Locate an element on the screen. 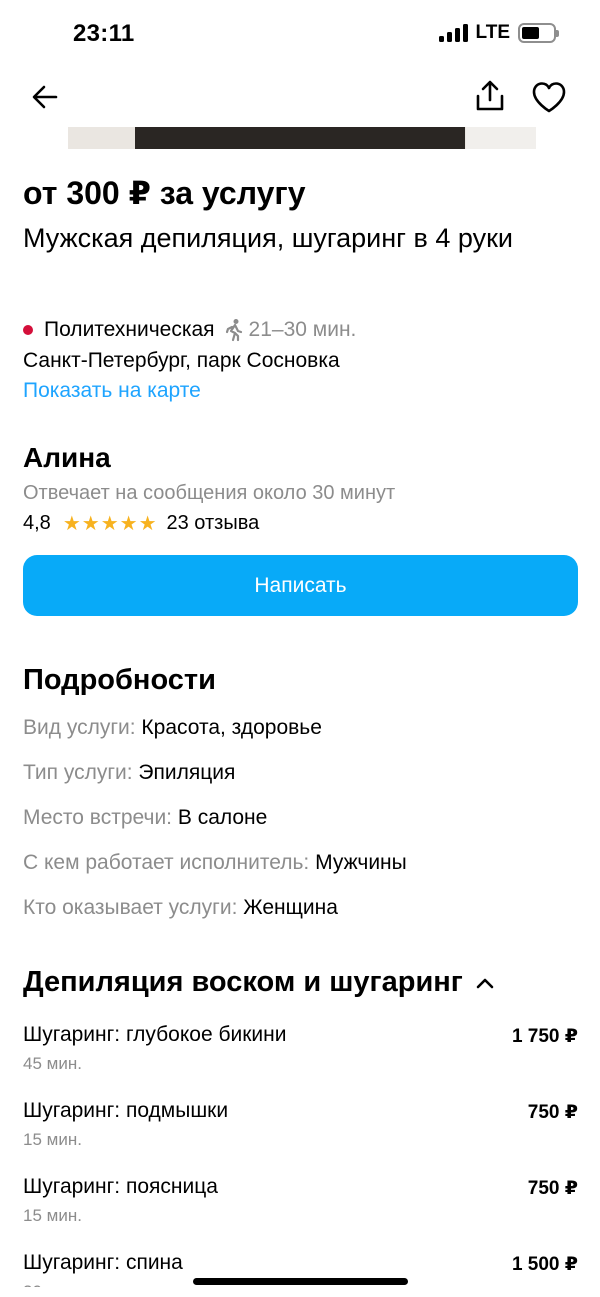  address: Санкт-Петербург, парк Сосновка is located at coordinates (181, 360).